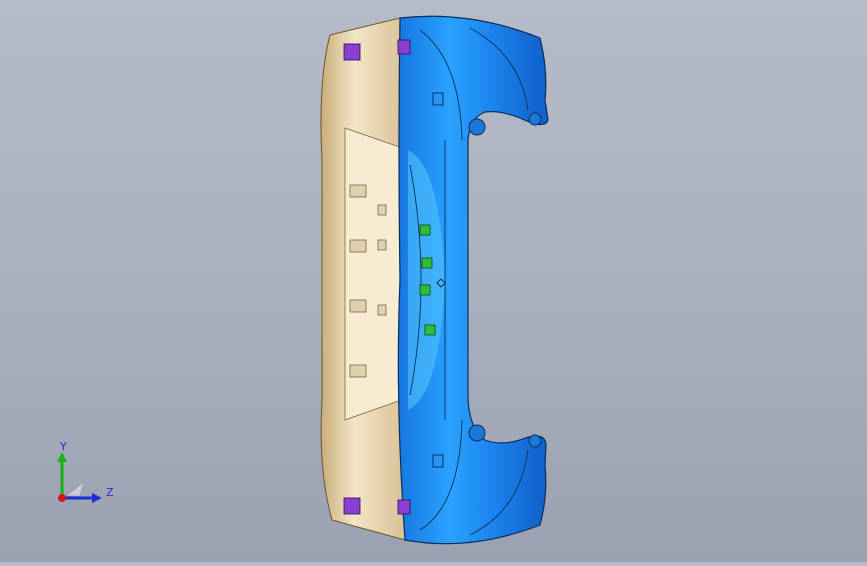 Image resolution: width=867 pixels, height=566 pixels. Describe the element at coordinates (63, 446) in the screenshot. I see `y-axis-label: Y` at that location.